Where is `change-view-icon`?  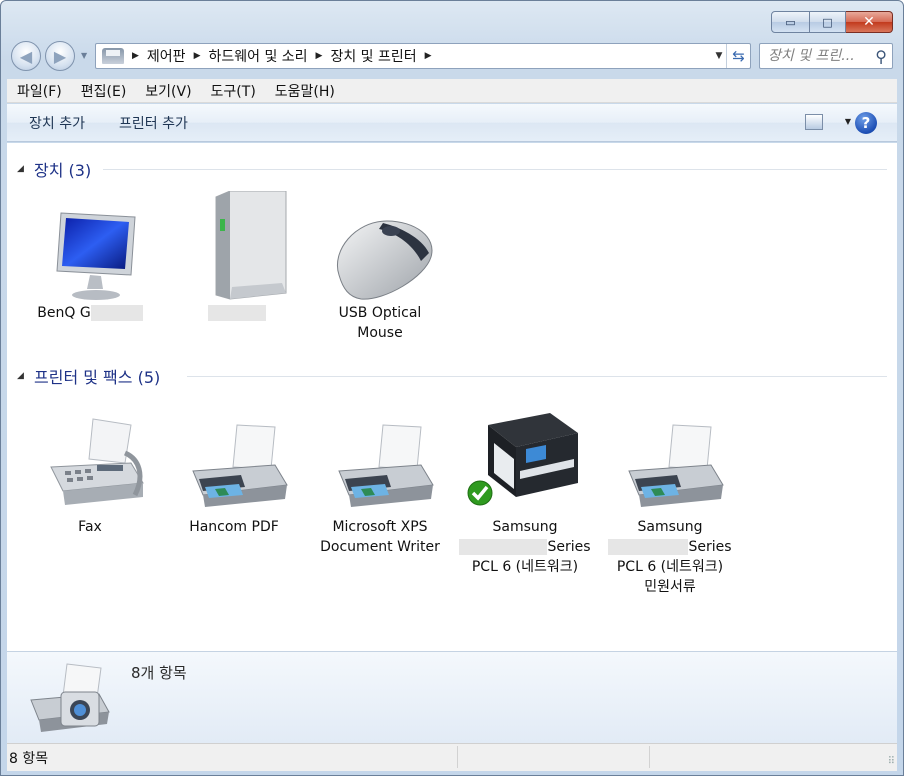
change-view-icon is located at coordinates (814, 122).